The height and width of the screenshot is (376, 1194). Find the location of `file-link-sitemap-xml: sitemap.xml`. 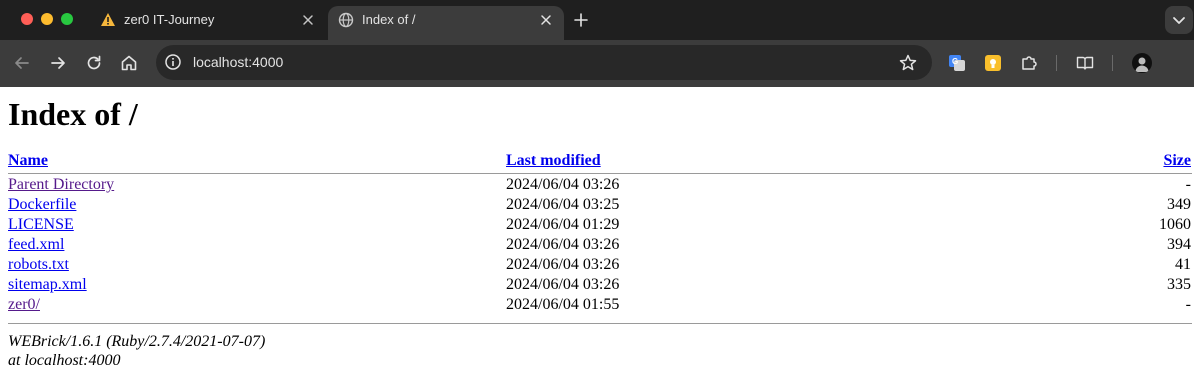

file-link-sitemap-xml: sitemap.xml is located at coordinates (47, 285).